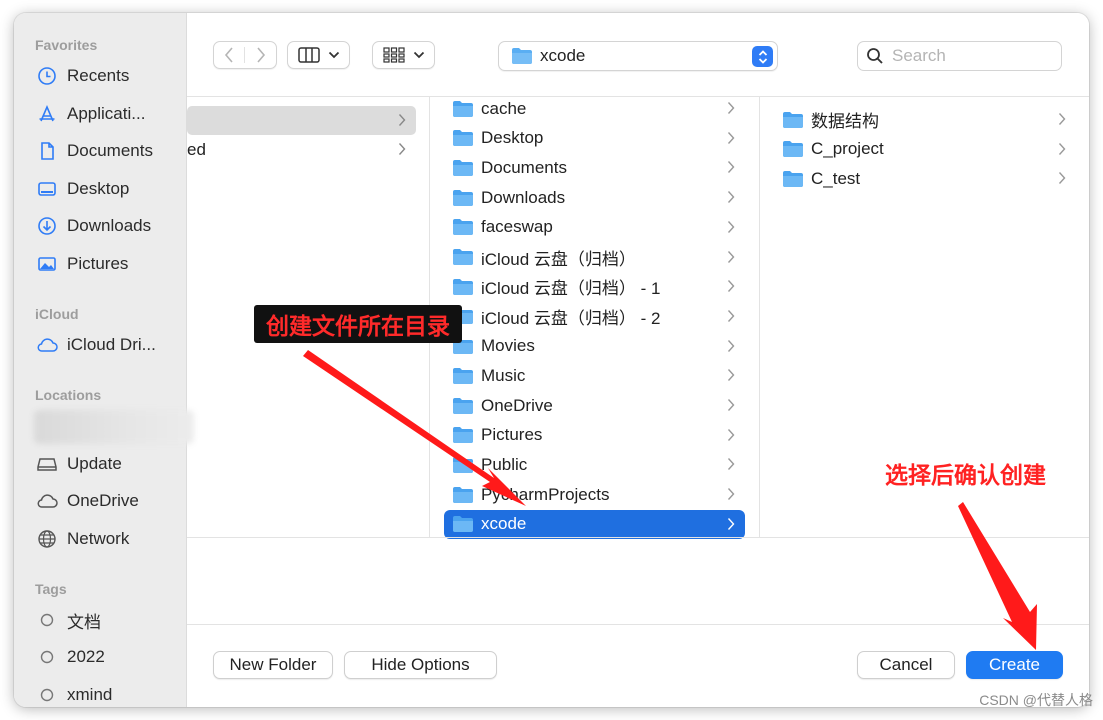  What do you see at coordinates (594, 405) in the screenshot?
I see `list-item: OneDrive` at bounding box center [594, 405].